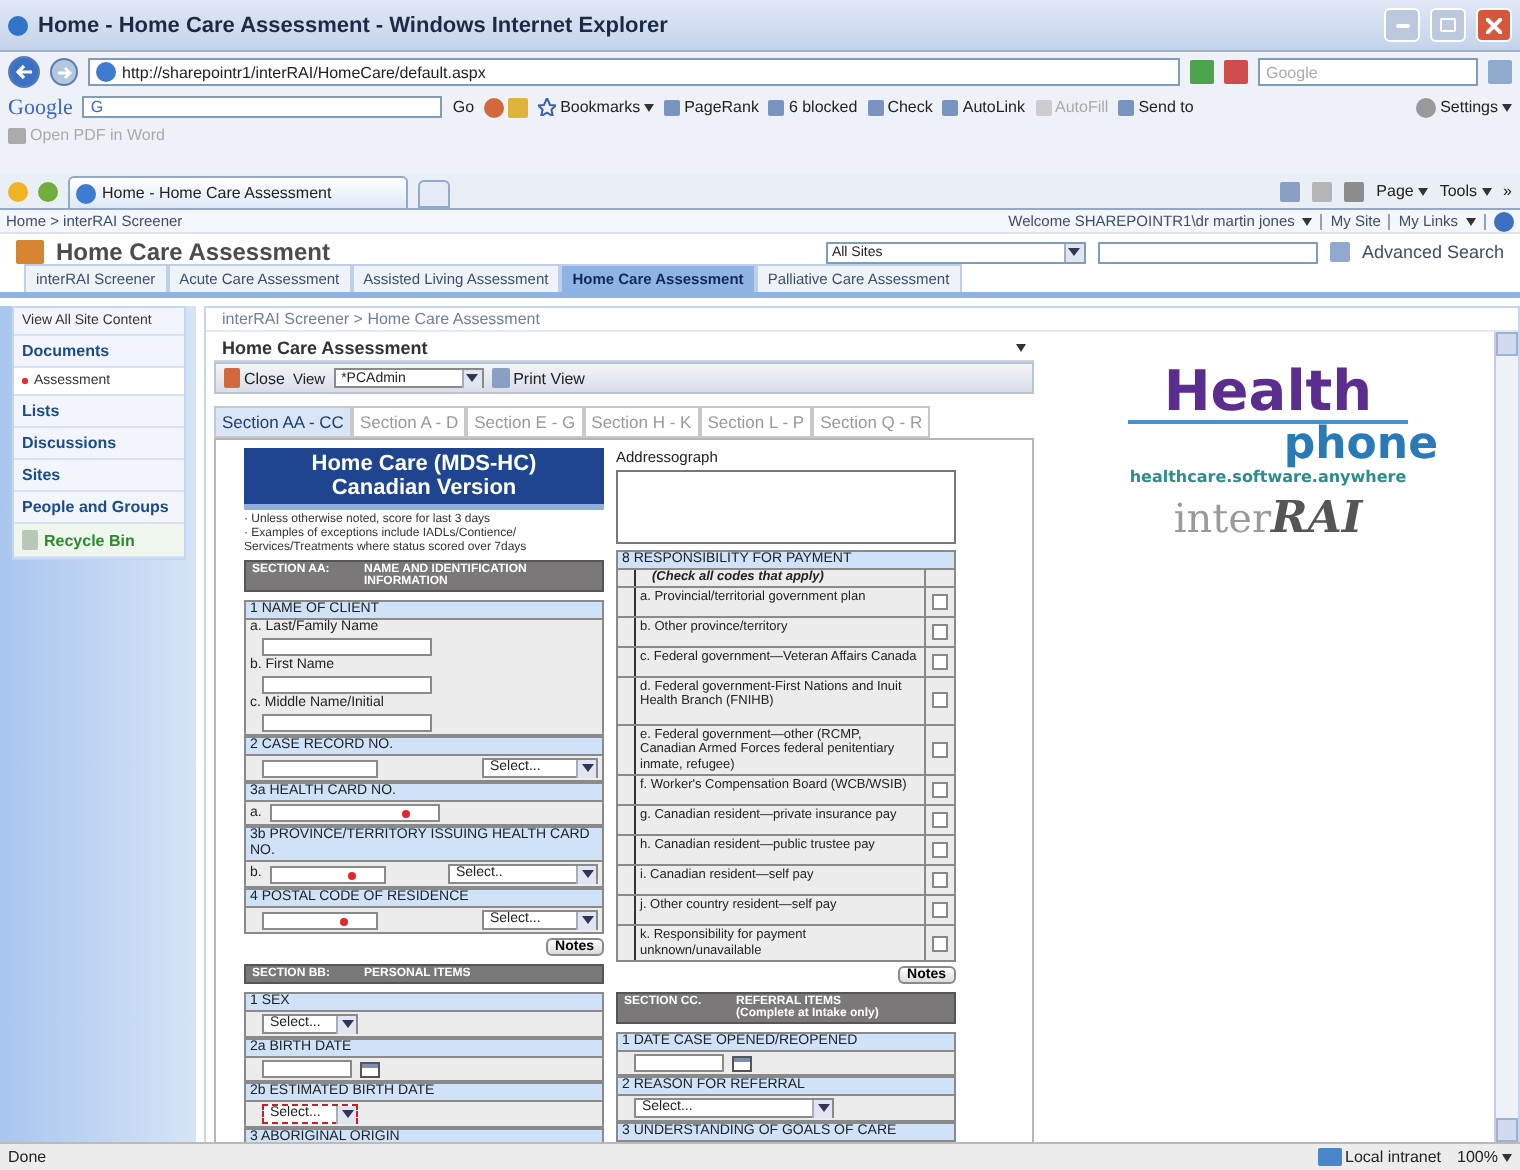 The width and height of the screenshot is (1520, 1170). What do you see at coordinates (1504, 221) in the screenshot?
I see `help-icon` at bounding box center [1504, 221].